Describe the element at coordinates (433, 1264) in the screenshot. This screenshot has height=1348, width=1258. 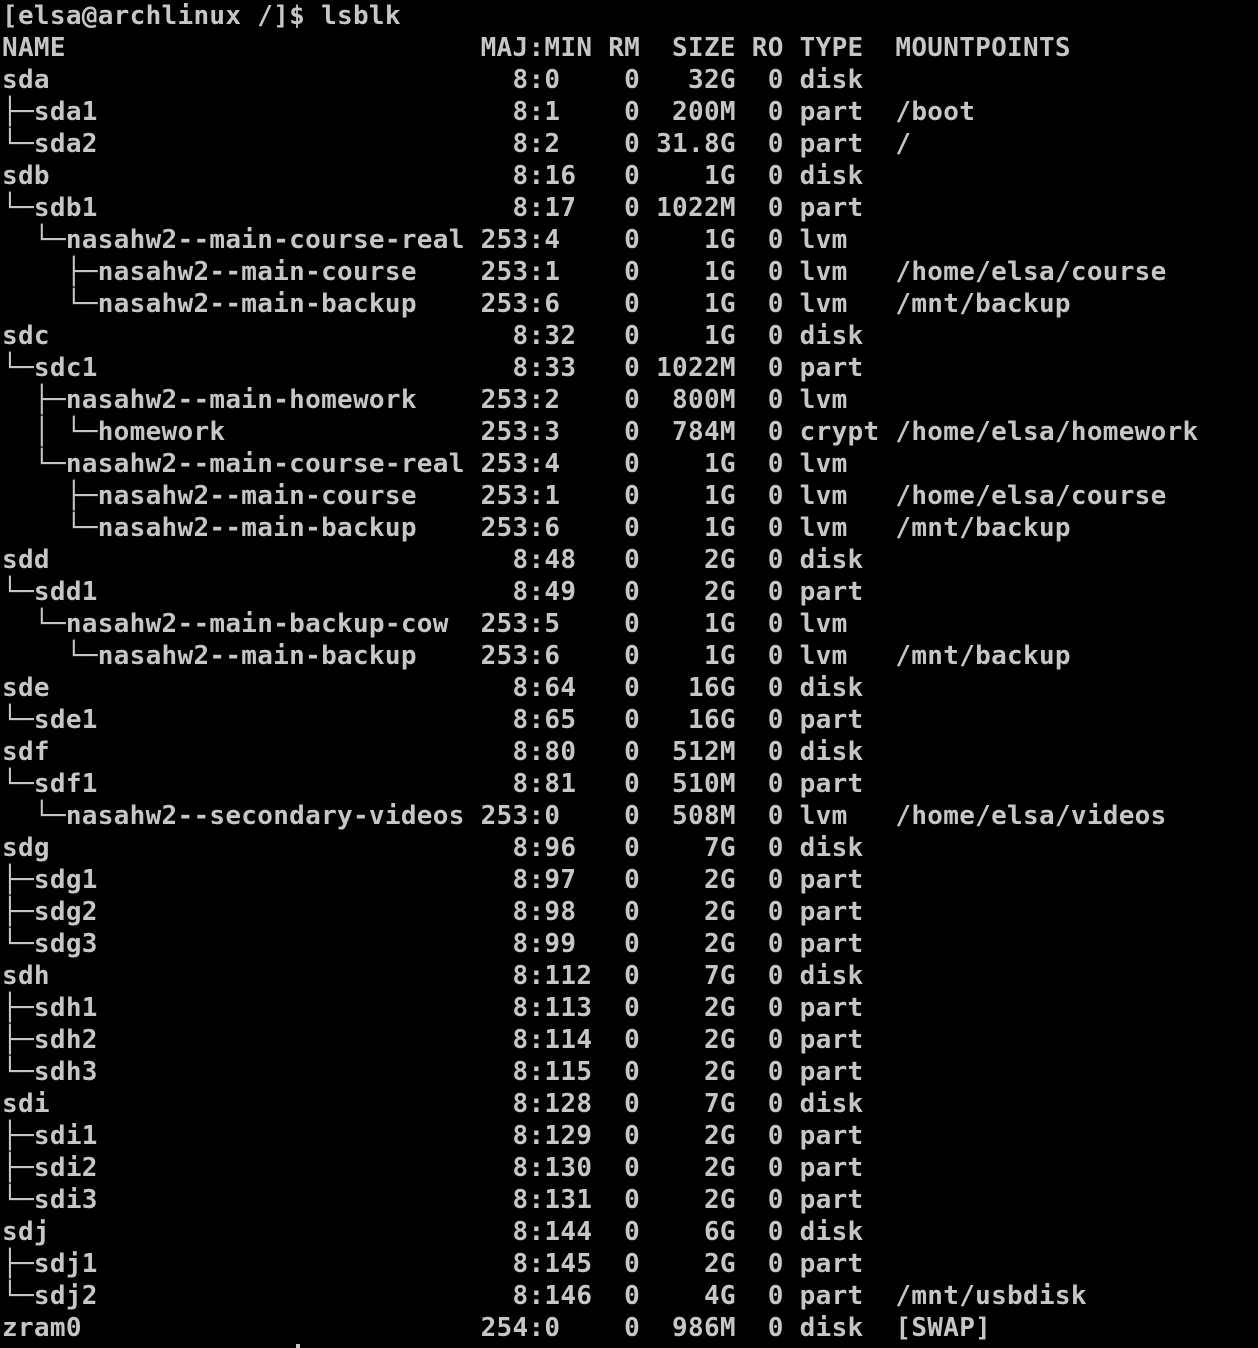
I see `device-row: ├─sdj1 8:145 0 2G 0 part` at that location.